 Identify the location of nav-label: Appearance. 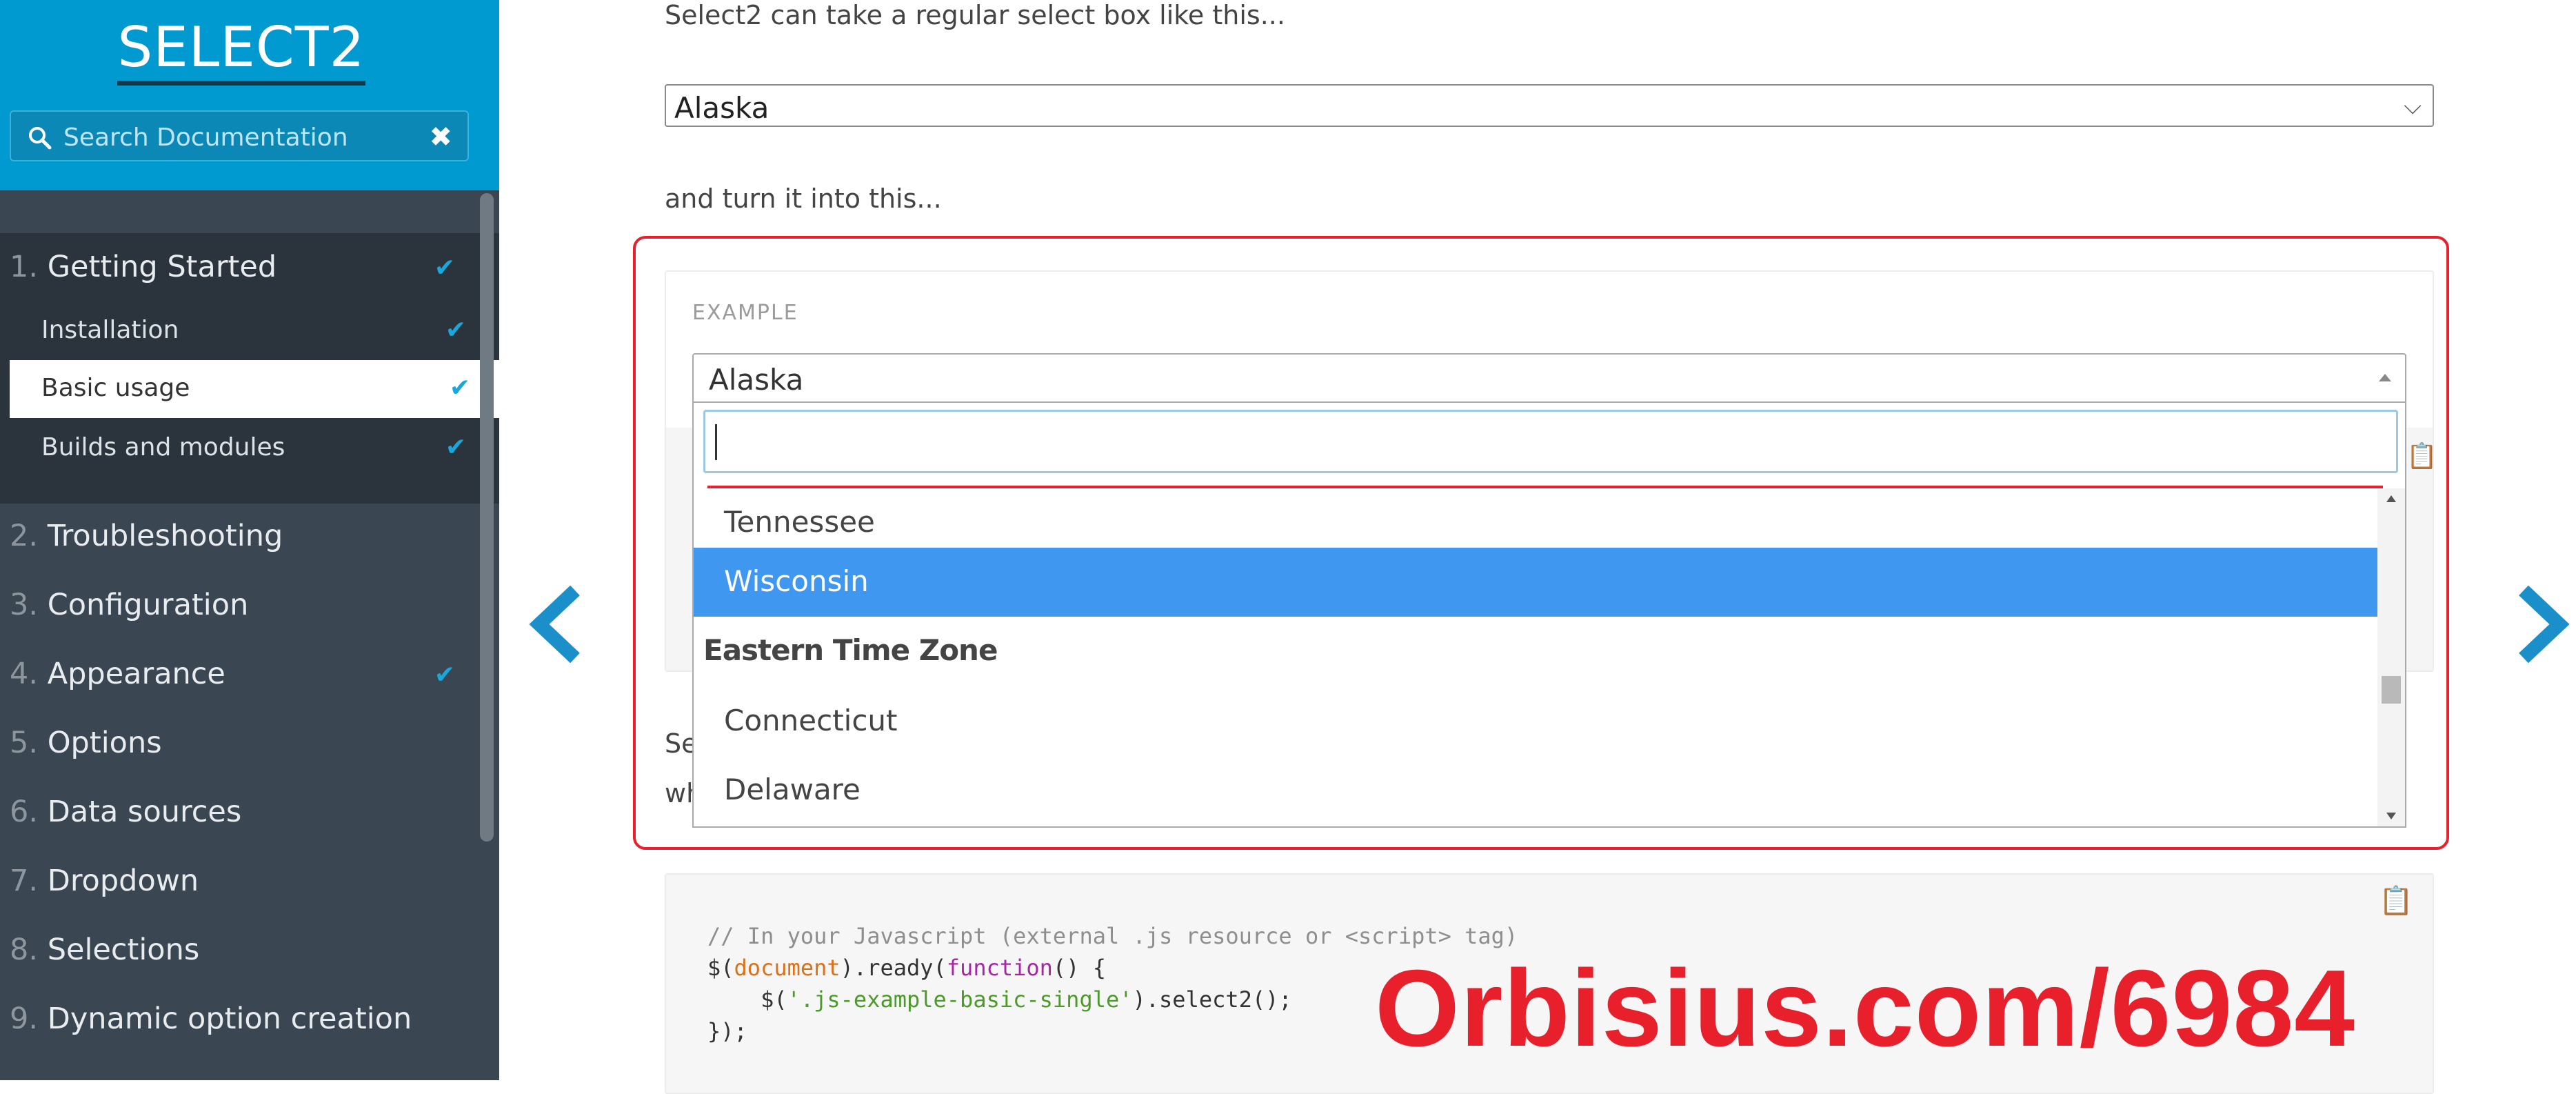
(136, 674).